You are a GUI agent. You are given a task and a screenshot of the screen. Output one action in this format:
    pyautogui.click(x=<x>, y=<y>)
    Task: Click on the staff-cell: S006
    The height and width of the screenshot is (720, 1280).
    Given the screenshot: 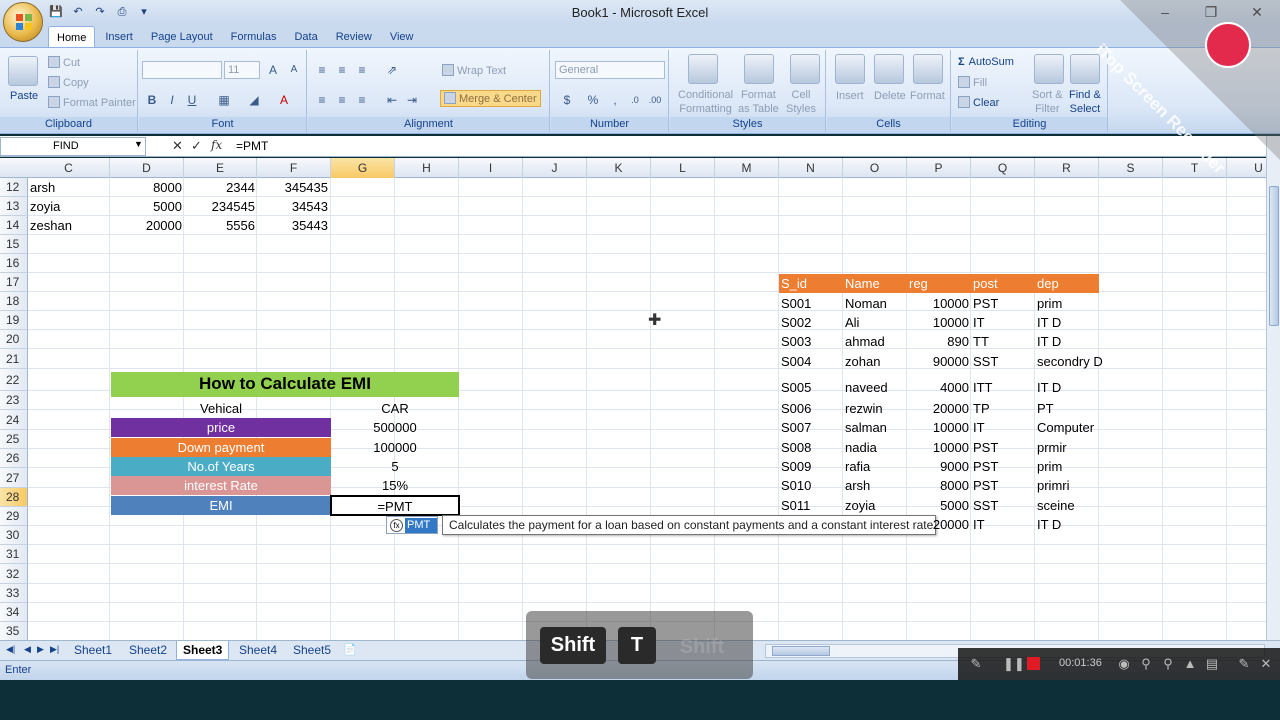 What is the action you would take?
    pyautogui.click(x=796, y=408)
    